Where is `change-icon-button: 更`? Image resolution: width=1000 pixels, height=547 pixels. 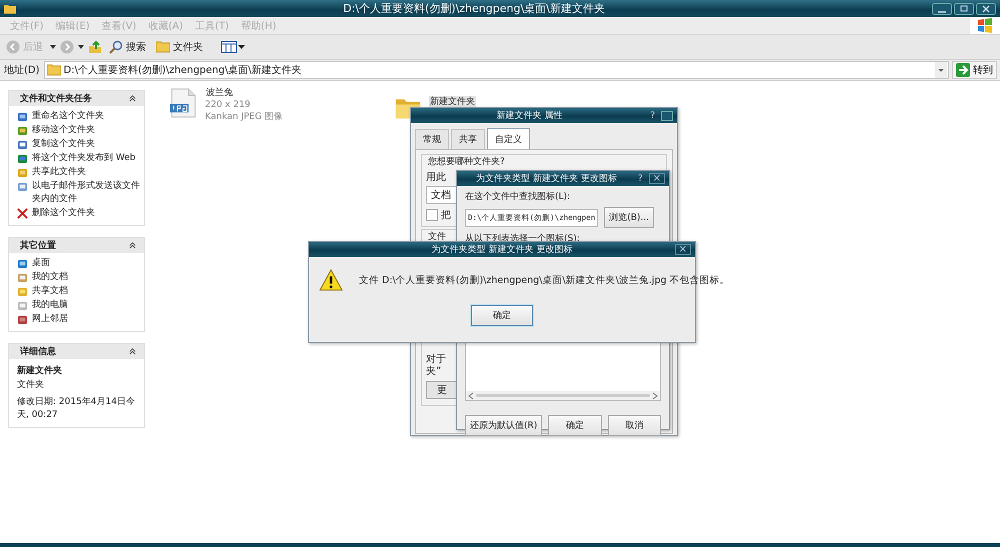
change-icon-button: 更 is located at coordinates (442, 390).